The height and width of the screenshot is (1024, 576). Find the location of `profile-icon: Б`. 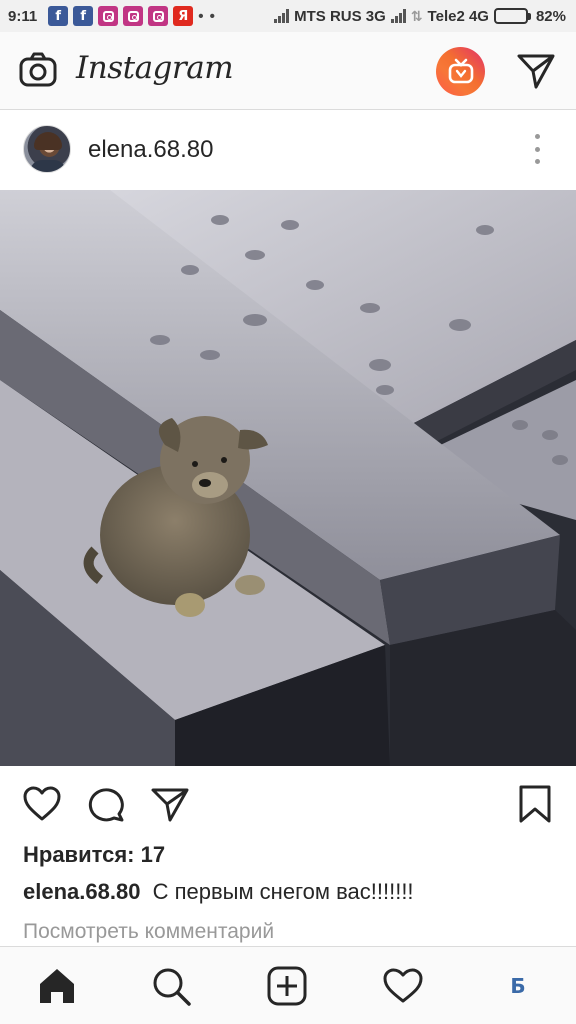

profile-icon: Б is located at coordinates (518, 986).